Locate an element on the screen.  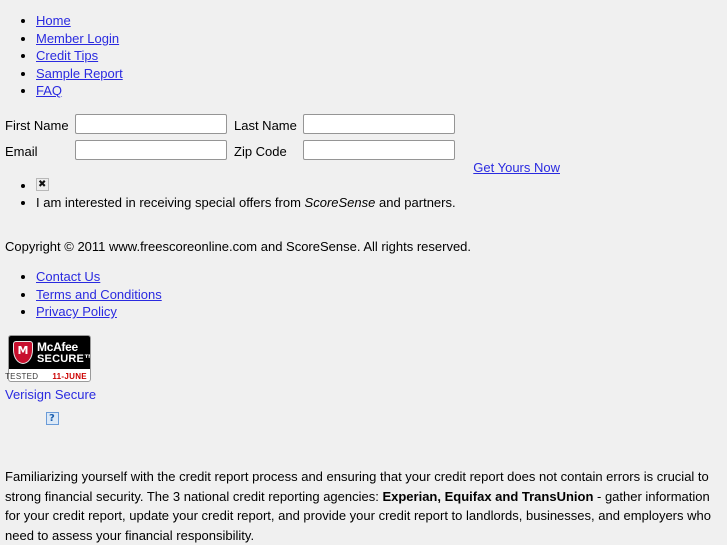
list-item: Credit Tips is located at coordinates (236, 56).